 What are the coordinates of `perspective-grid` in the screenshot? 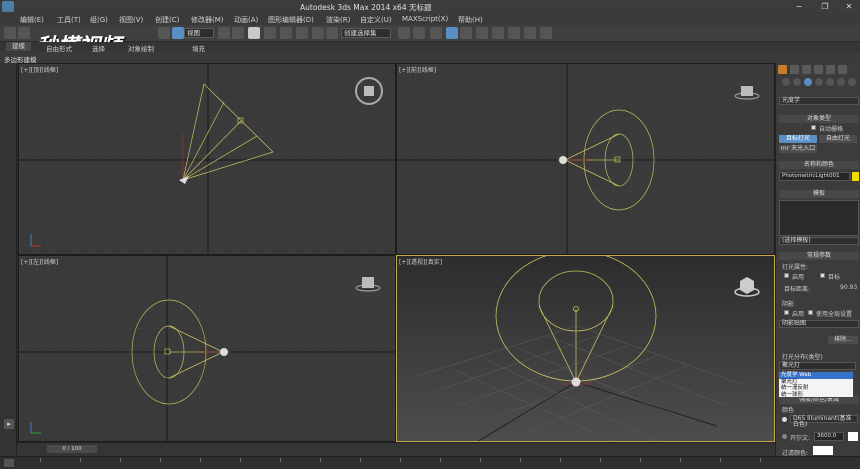 It's located at (582, 378).